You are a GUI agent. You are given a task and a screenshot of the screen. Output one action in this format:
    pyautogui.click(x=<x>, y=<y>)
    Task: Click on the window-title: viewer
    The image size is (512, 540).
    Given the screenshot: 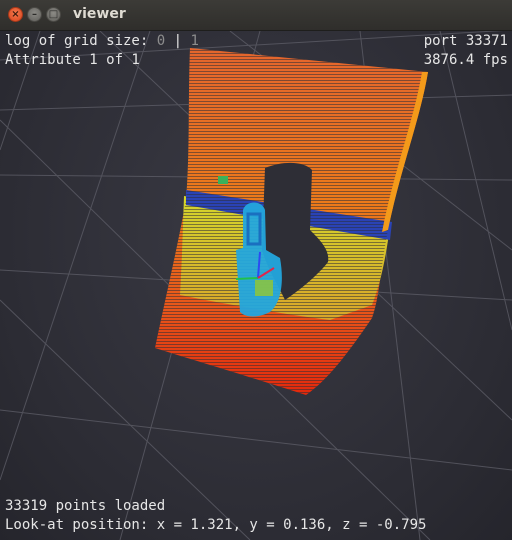 What is the action you would take?
    pyautogui.click(x=99, y=14)
    